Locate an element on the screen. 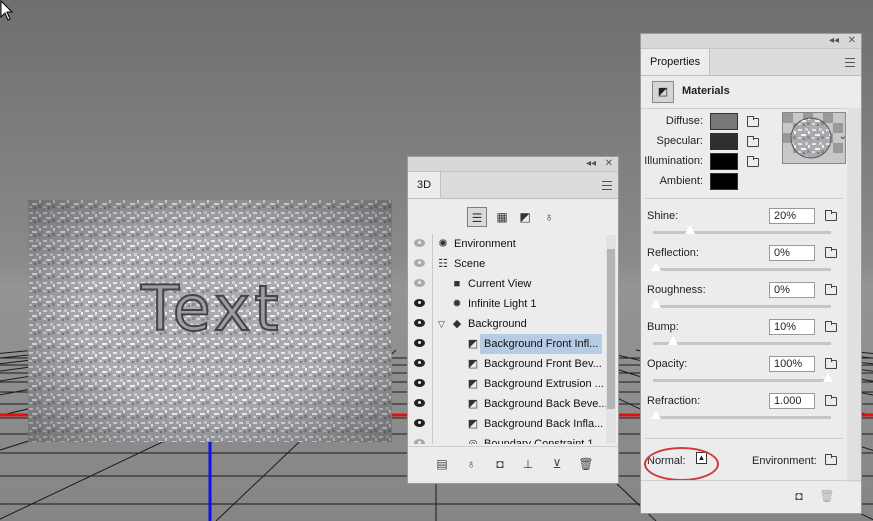 This screenshot has width=873, height=521. slider-label: Refraction: is located at coordinates (674, 401).